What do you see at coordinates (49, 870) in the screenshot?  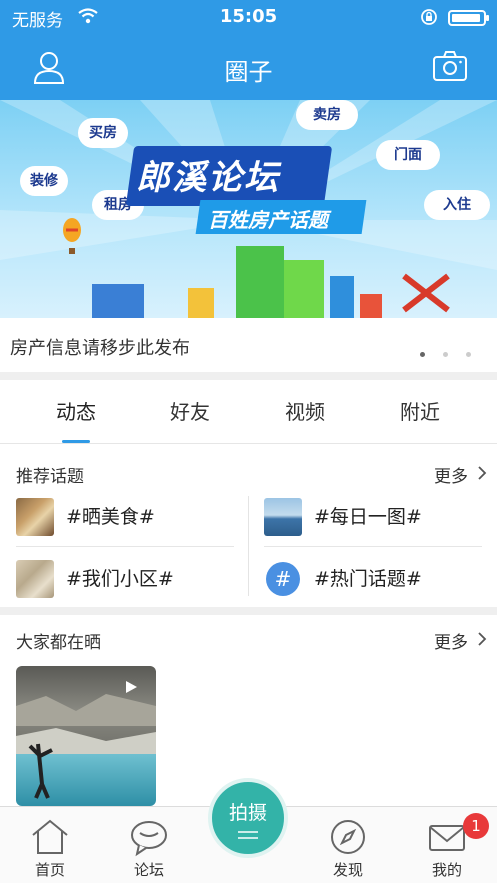 I see `tabbar-label: 首页` at bounding box center [49, 870].